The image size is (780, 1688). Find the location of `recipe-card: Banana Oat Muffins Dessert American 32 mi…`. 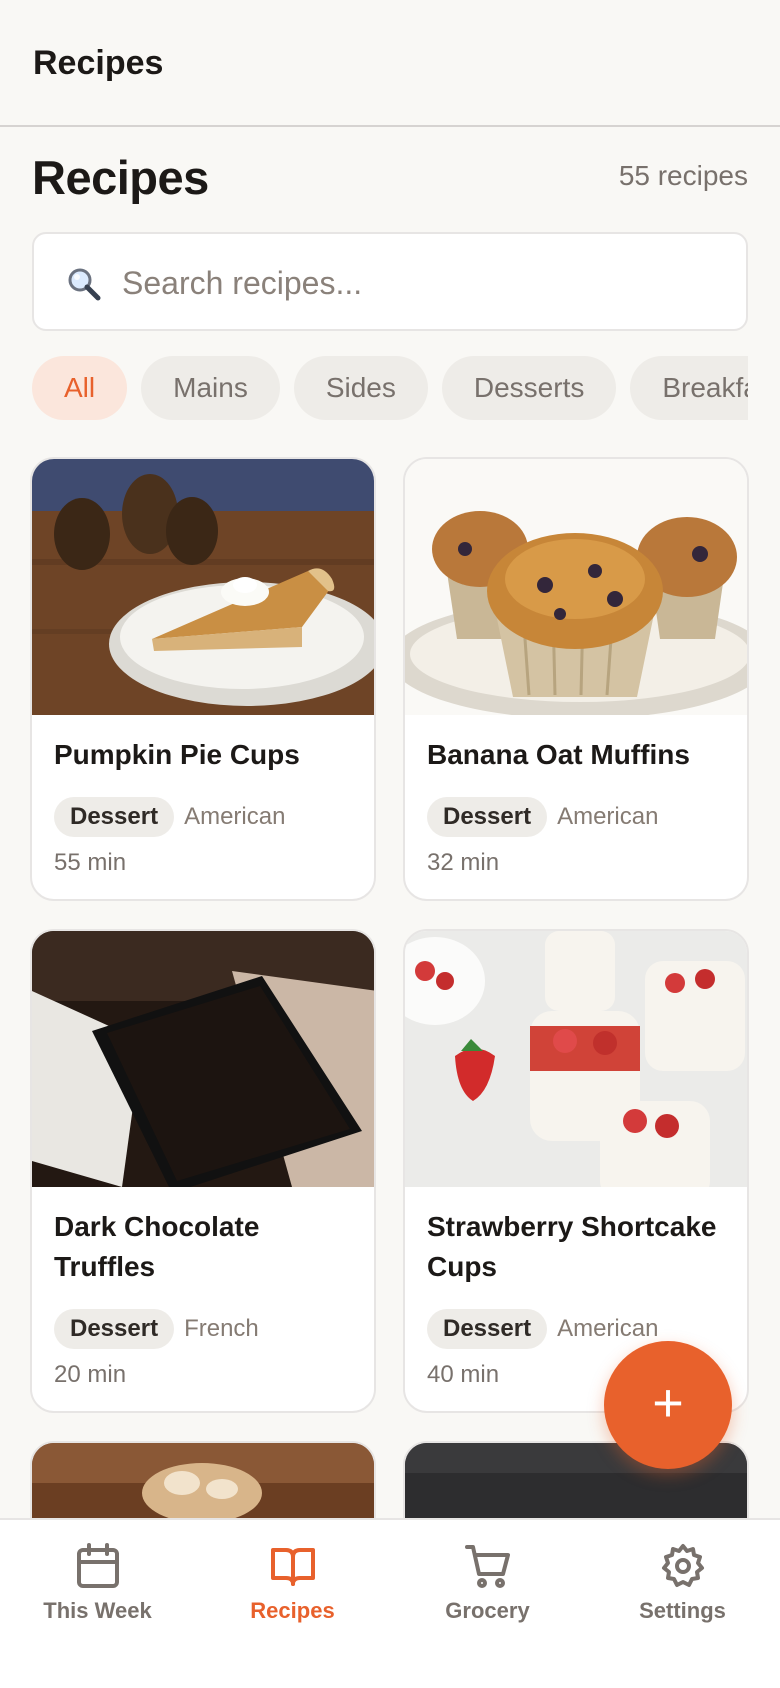

recipe-card: Banana Oat Muffins Dessert American 32 mi… is located at coordinates (576, 679).